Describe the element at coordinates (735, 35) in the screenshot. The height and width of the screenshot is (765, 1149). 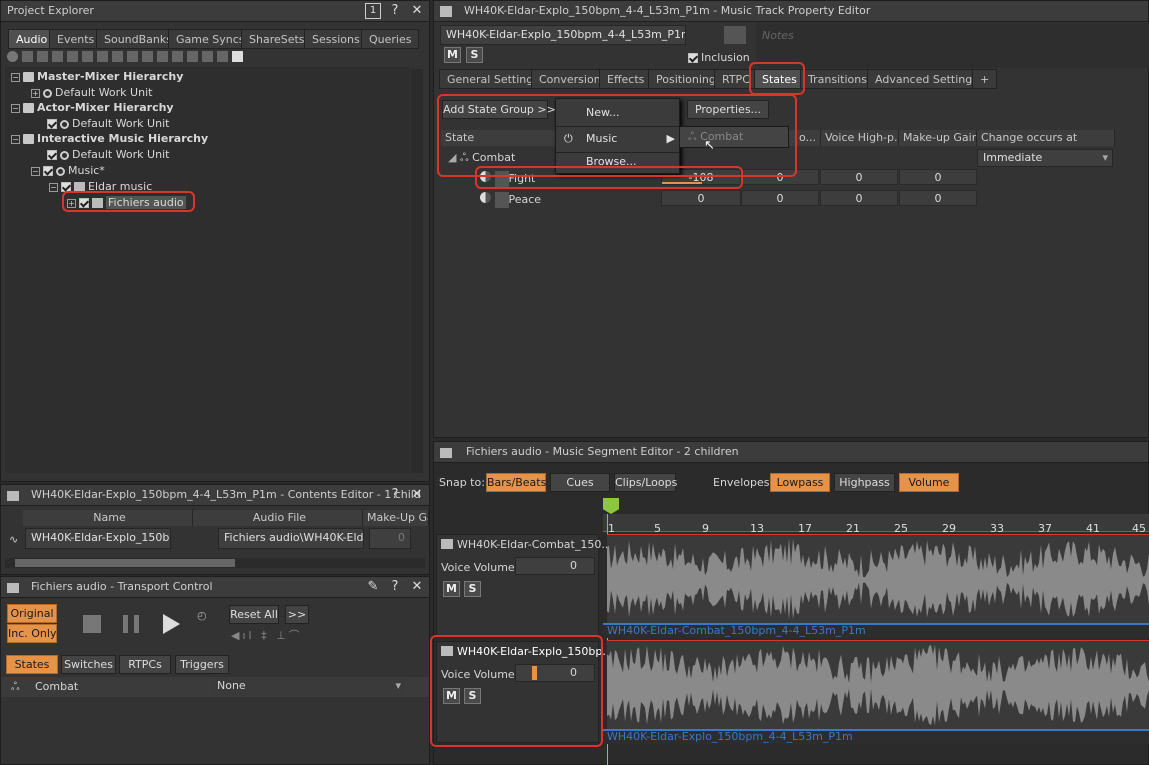
I see `properties-icon` at that location.